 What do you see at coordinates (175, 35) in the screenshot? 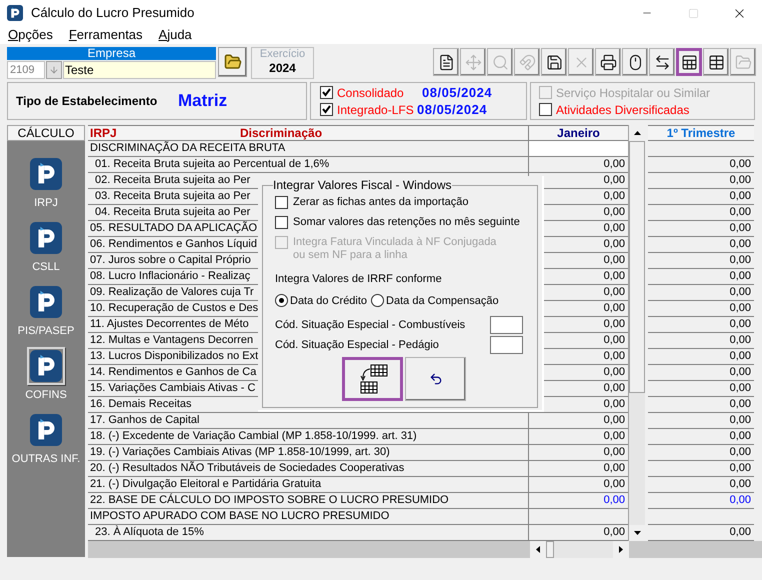
I see `menu-item: Ajuda` at bounding box center [175, 35].